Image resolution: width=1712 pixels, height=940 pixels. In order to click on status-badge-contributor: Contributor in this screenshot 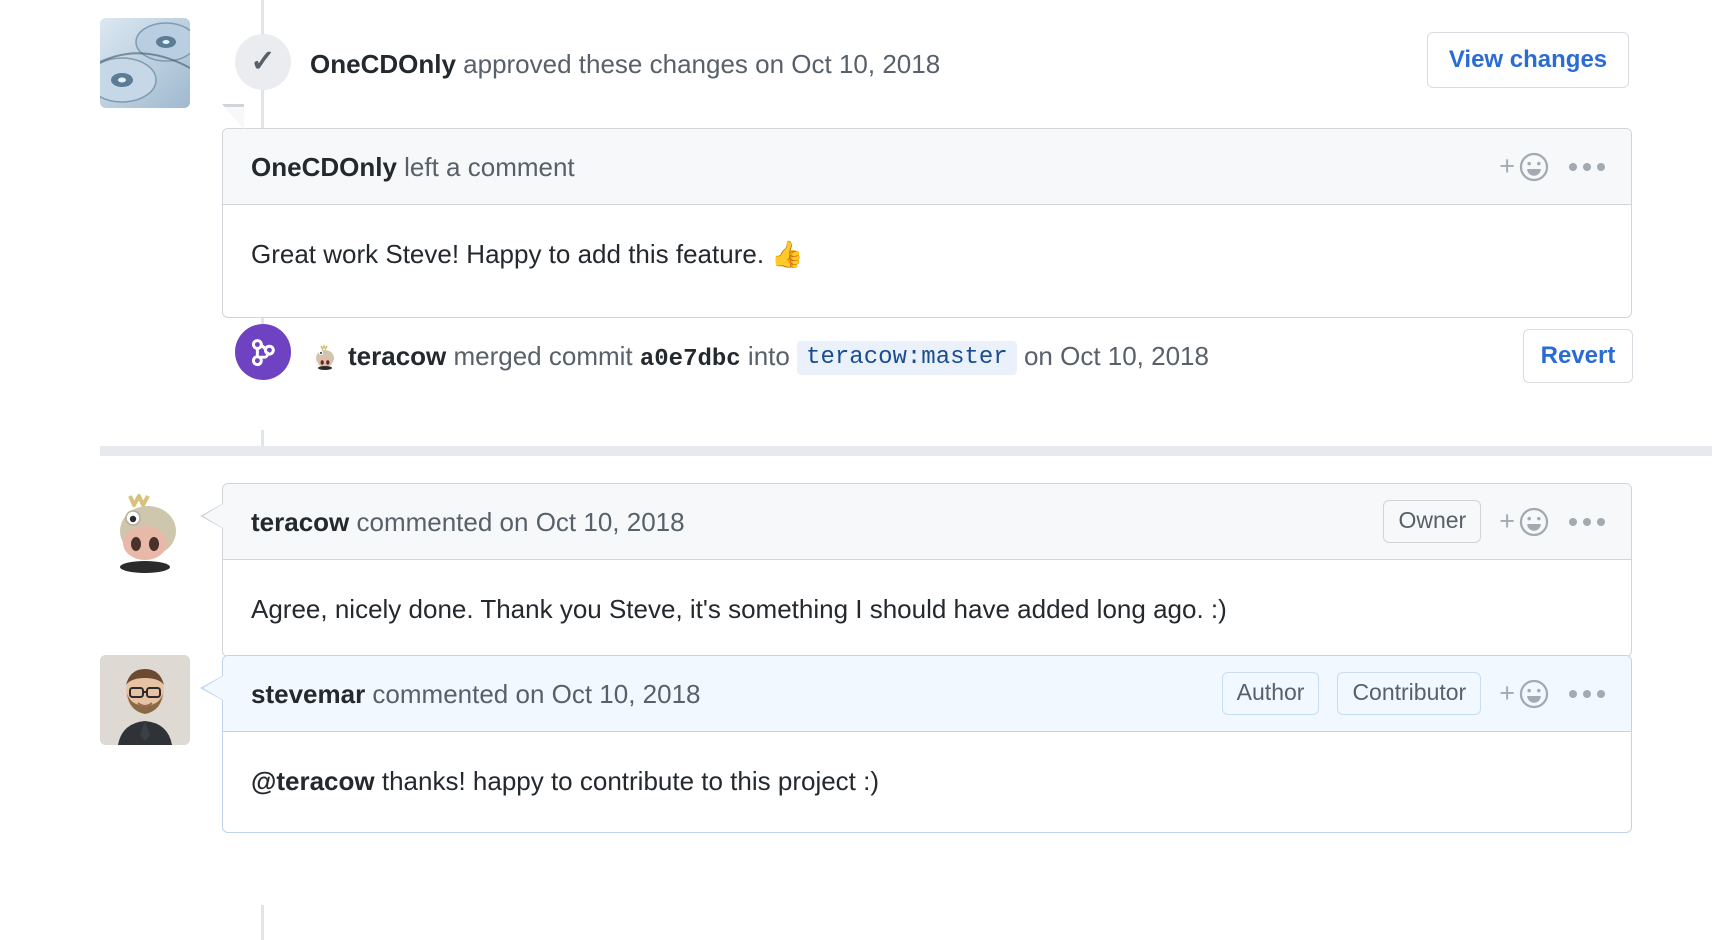, I will do `click(1409, 693)`.